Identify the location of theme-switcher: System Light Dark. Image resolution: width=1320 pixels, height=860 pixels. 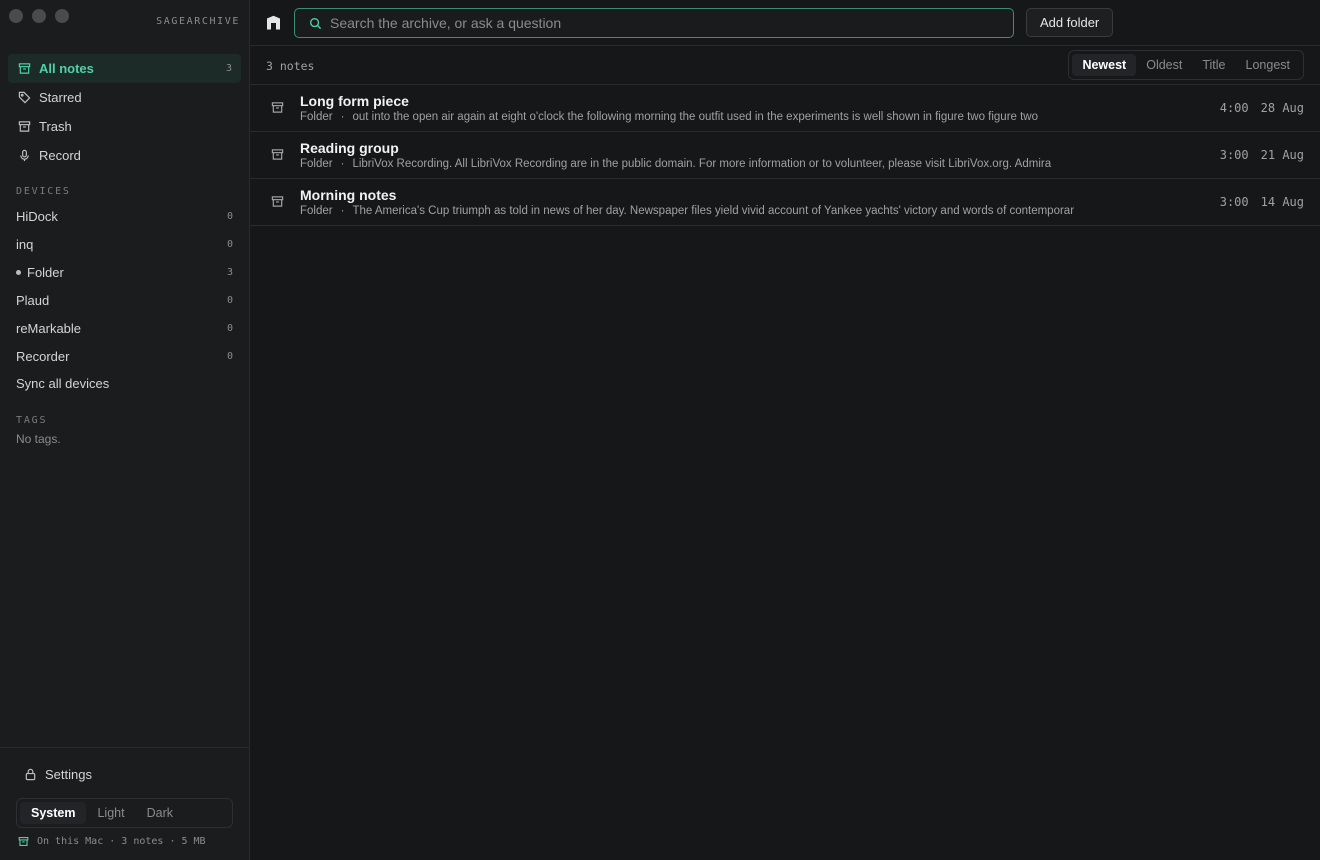
(124, 813).